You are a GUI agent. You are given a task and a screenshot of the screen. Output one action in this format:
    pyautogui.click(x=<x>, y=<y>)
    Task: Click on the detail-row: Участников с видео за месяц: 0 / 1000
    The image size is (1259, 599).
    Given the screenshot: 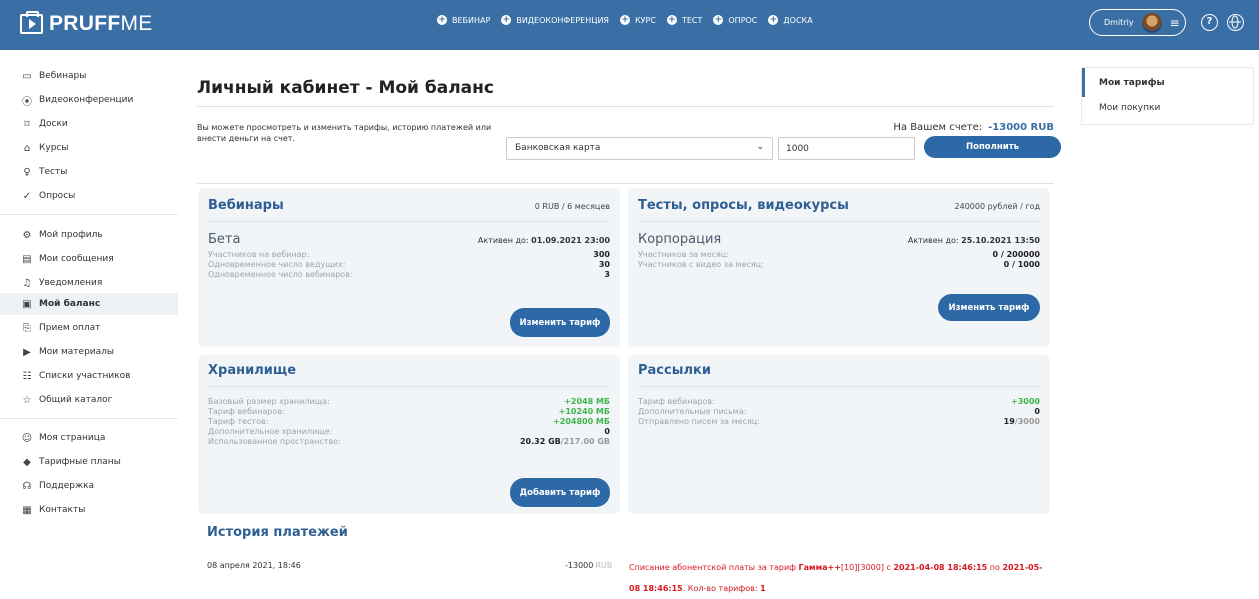 What is the action you would take?
    pyautogui.click(x=839, y=264)
    